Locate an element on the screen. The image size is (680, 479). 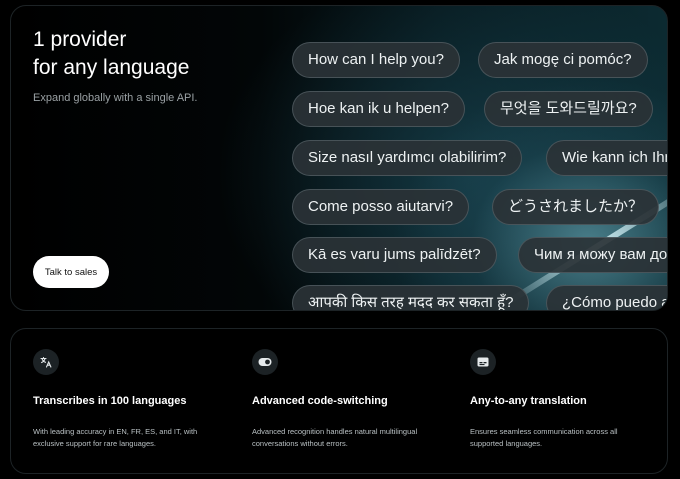
phrase-chip-spanish: ¿Cómo puedo ayudarte? is located at coordinates (606, 297).